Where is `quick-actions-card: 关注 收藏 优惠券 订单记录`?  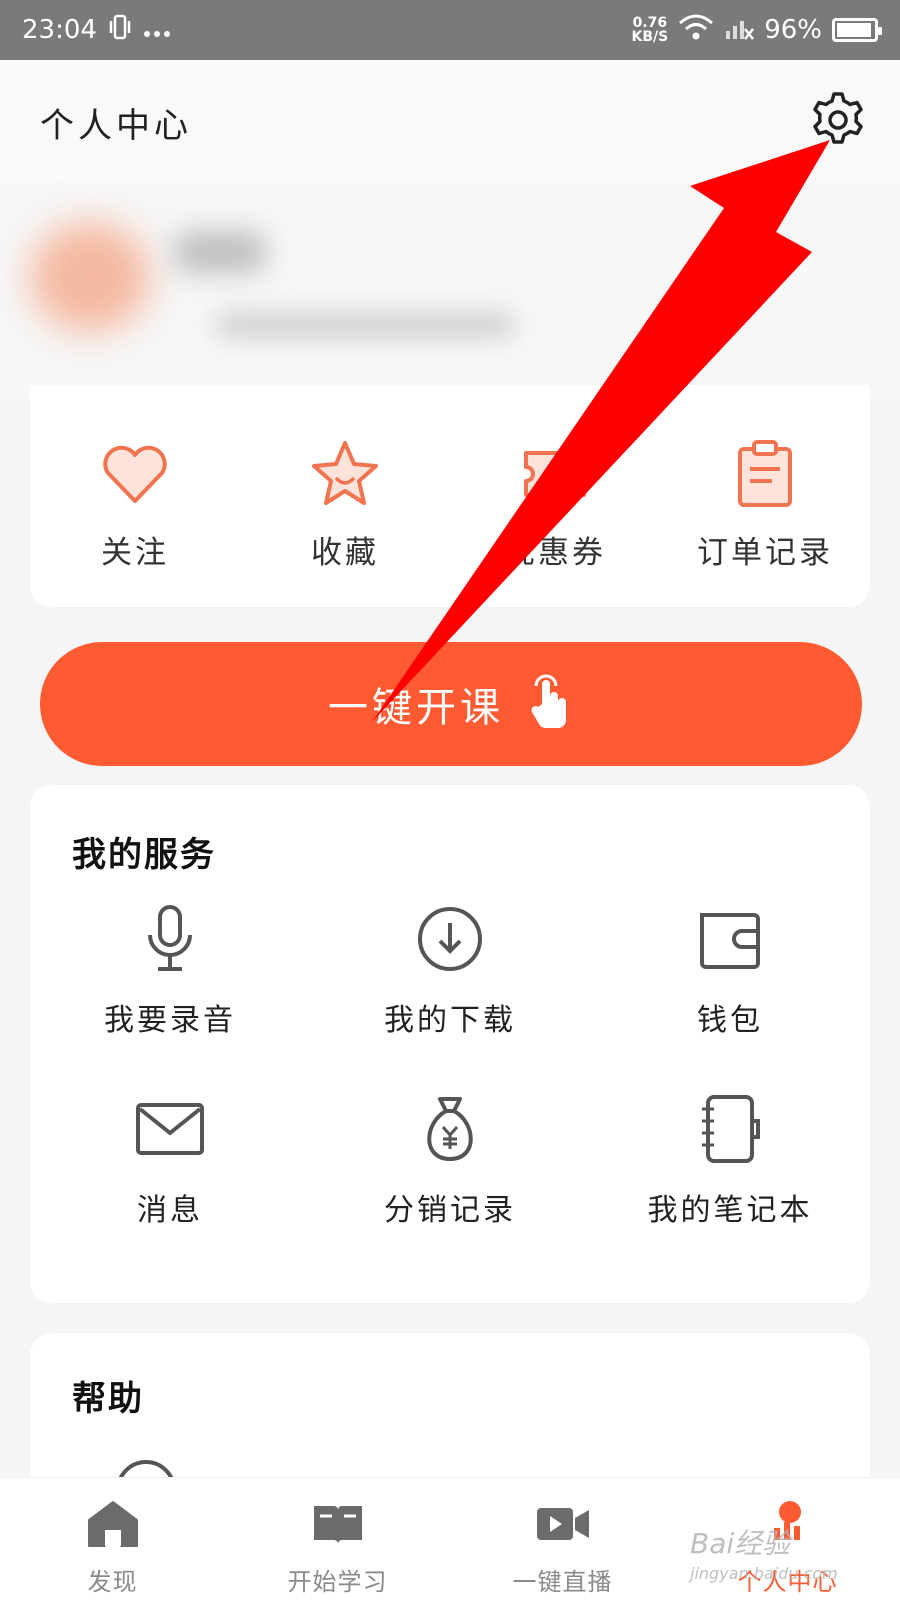
quick-actions-card: 关注 收藏 优惠券 订单记录 is located at coordinates (450, 496).